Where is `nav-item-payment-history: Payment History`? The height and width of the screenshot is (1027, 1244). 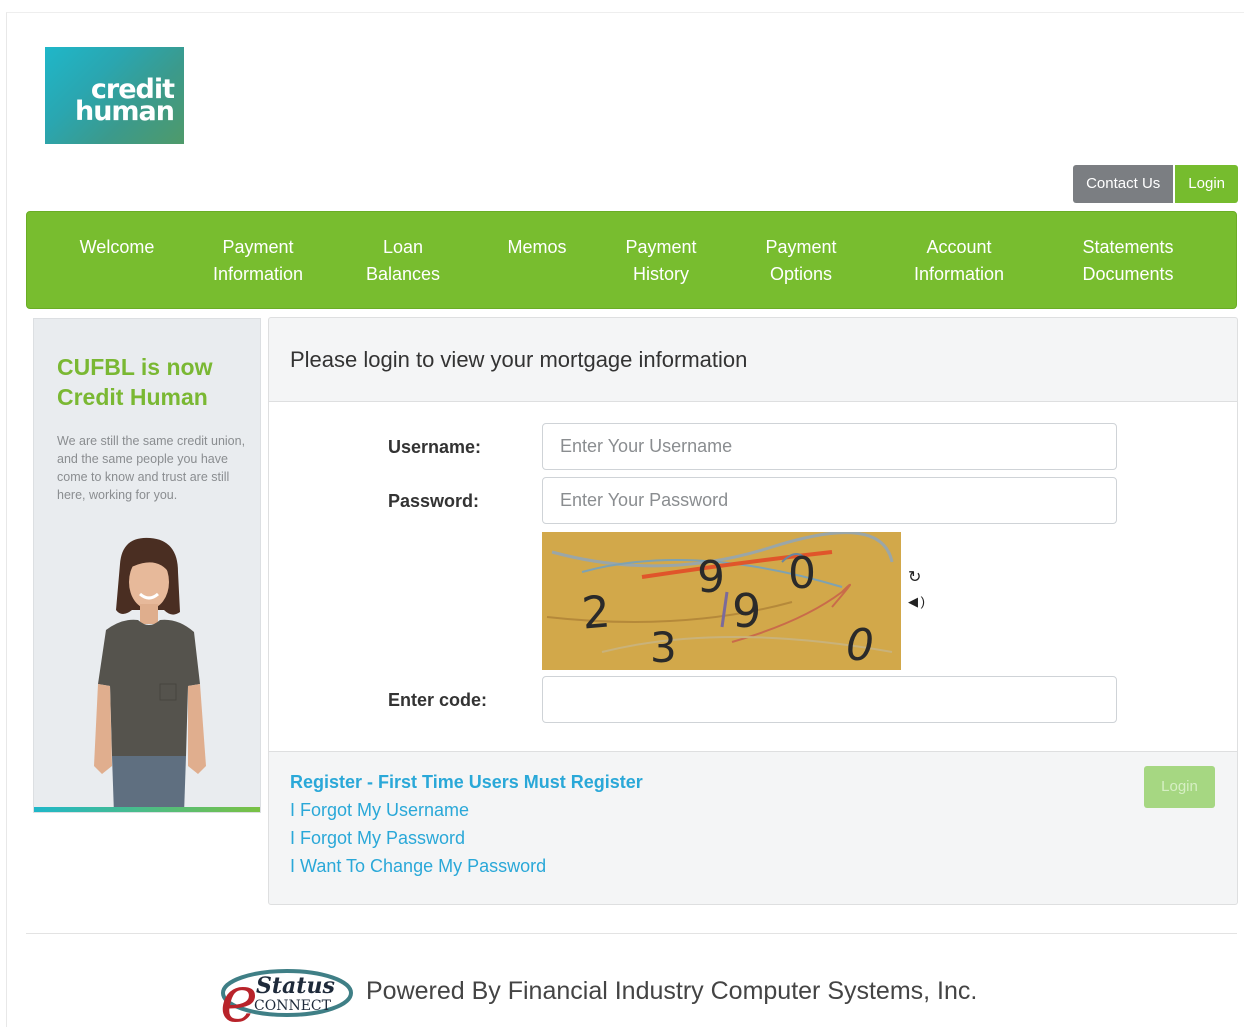
nav-item-payment-history: Payment History is located at coordinates (661, 261).